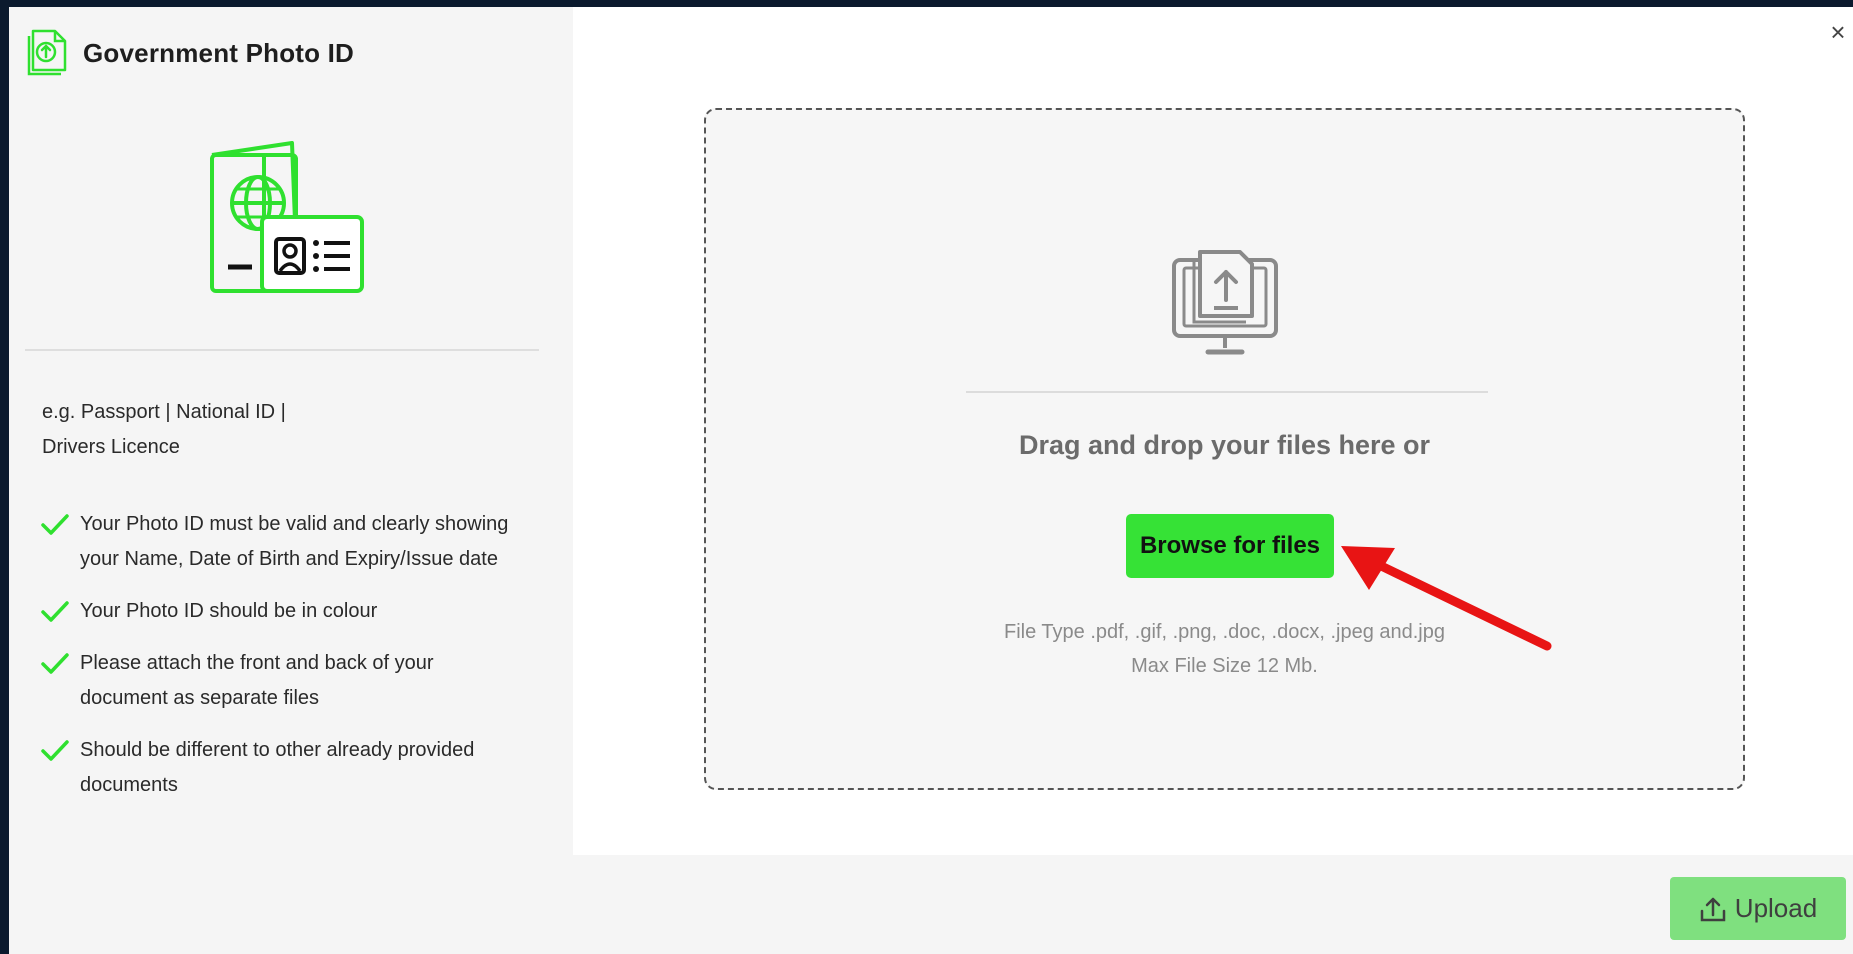 The height and width of the screenshot is (954, 1853). What do you see at coordinates (1224, 666) in the screenshot?
I see `max-size-text: Max File Size 12 Mb.` at bounding box center [1224, 666].